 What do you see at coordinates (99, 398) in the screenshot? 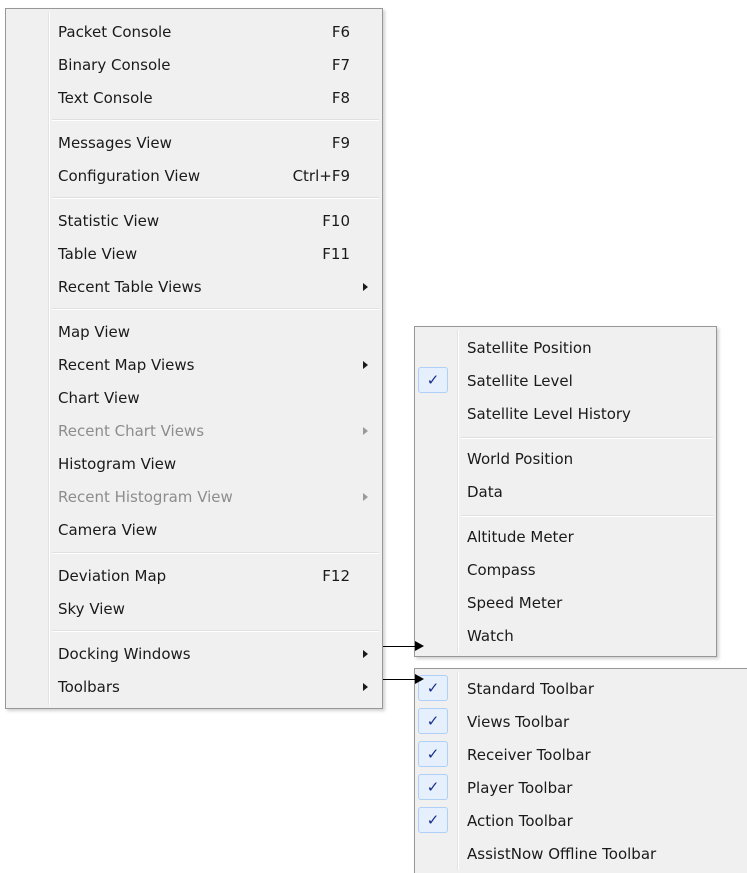
I see `menu-item-label: Chart View` at bounding box center [99, 398].